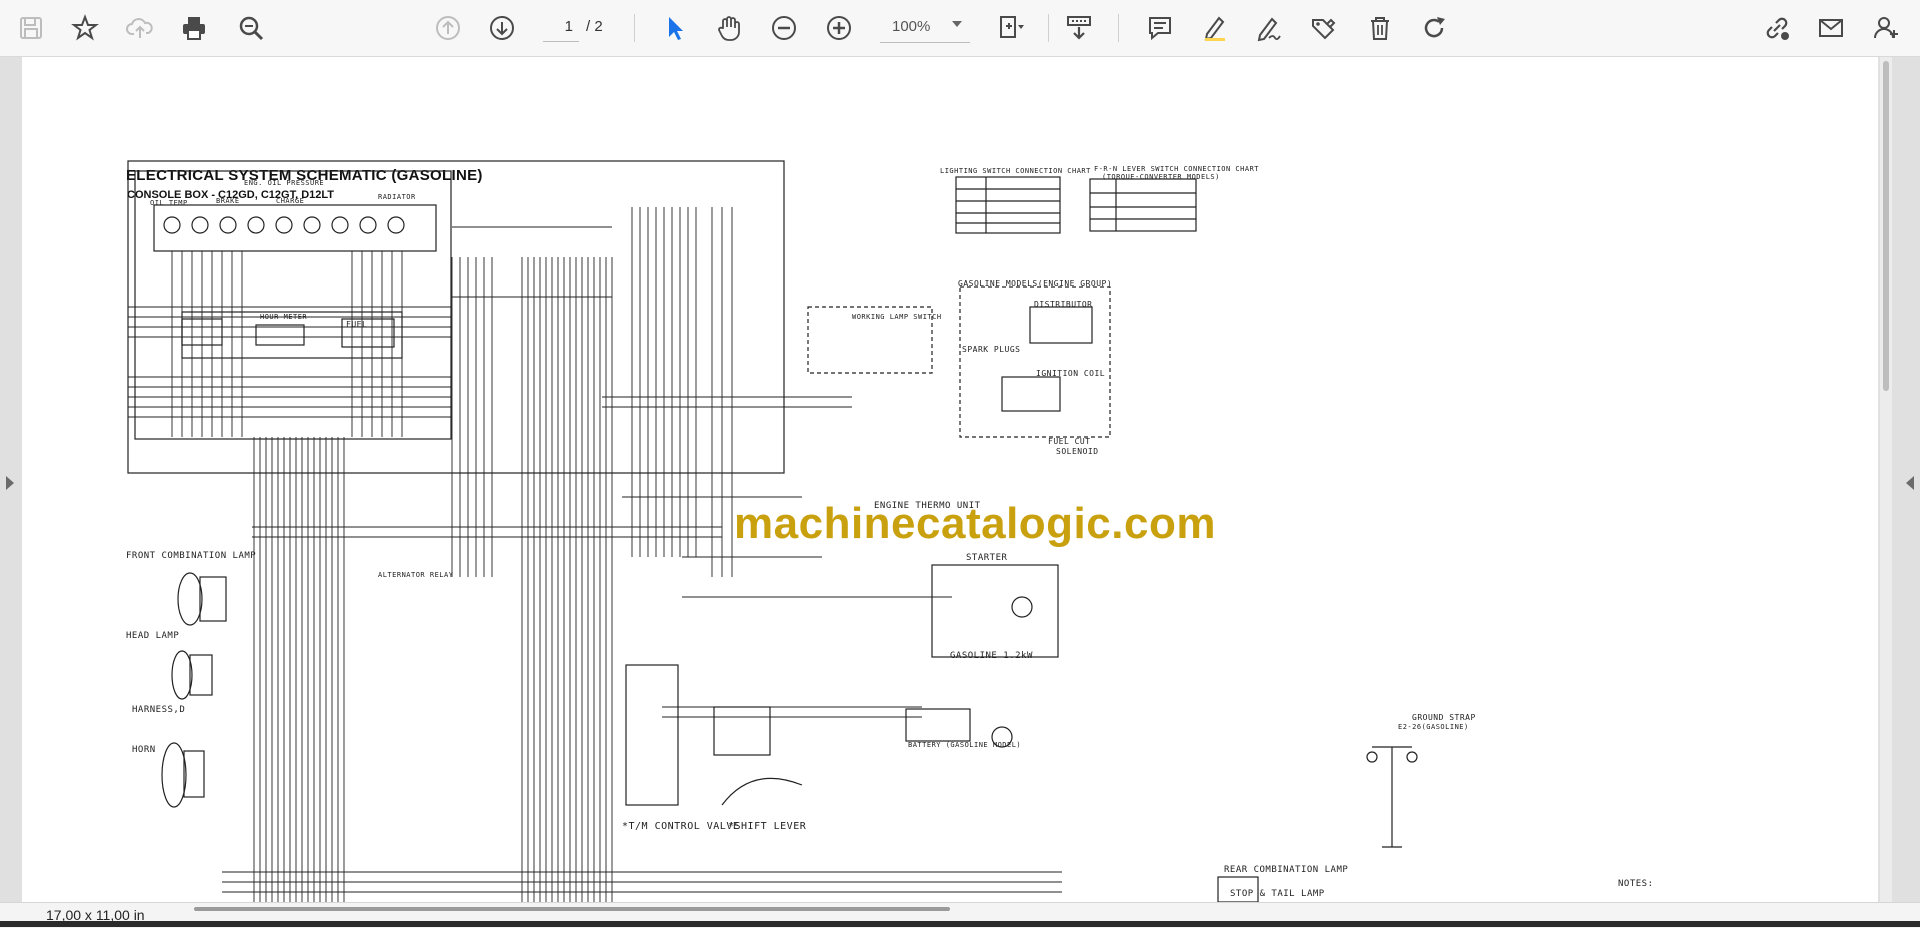  I want to click on lighting-chart-label: LIGHTING SWITCH CONNECTION CHART, so click(1015, 171).